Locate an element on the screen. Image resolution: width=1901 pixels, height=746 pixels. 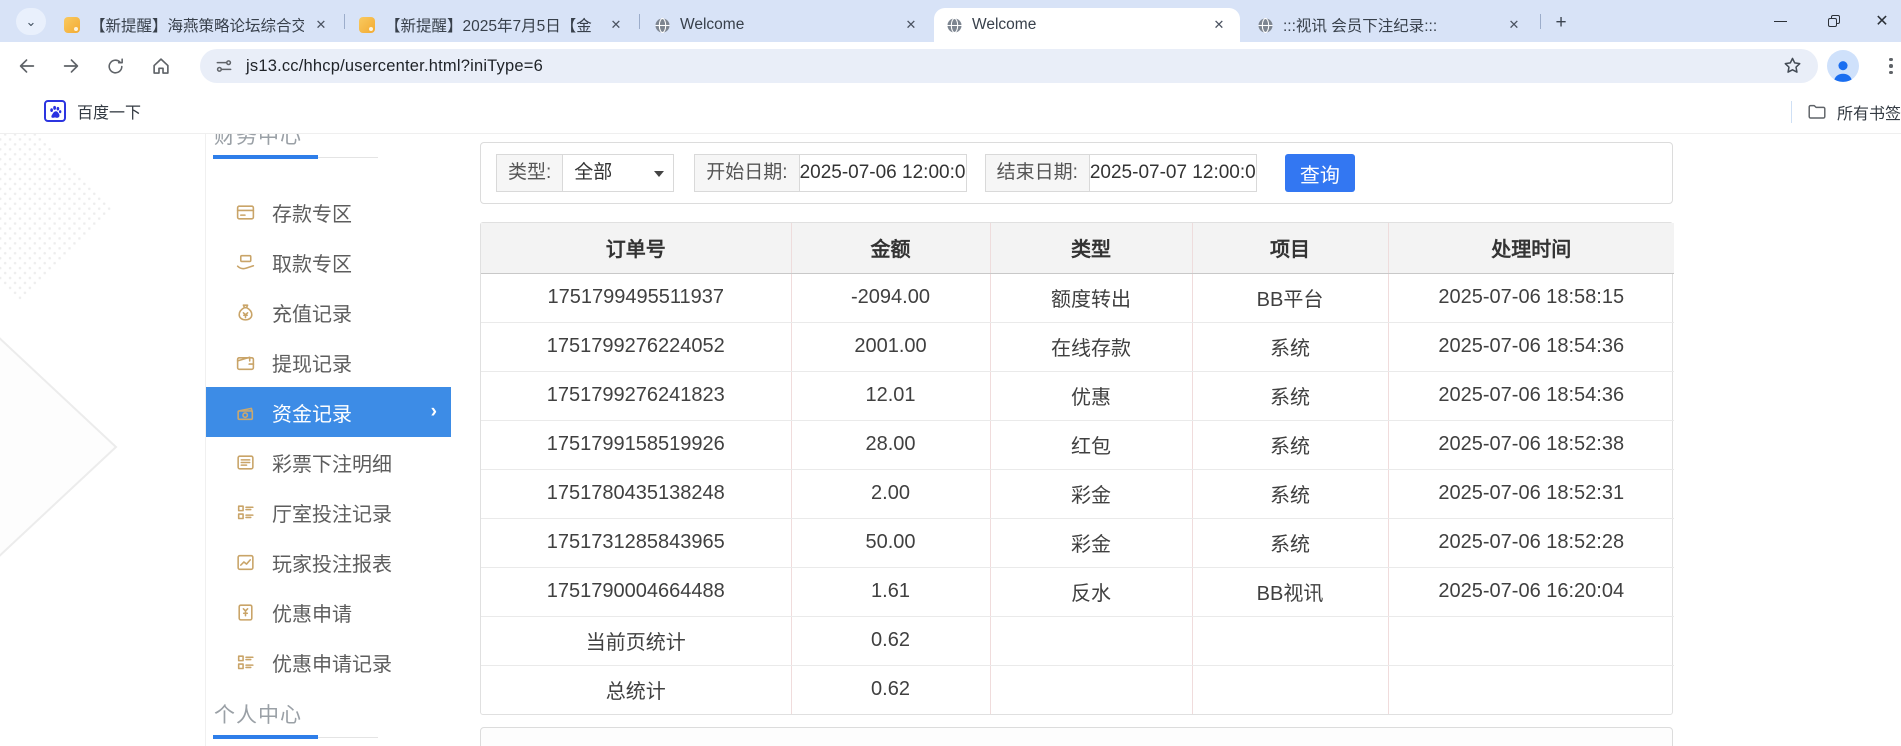
tab-search-chevron-icon: ⌄ is located at coordinates (31, 21).